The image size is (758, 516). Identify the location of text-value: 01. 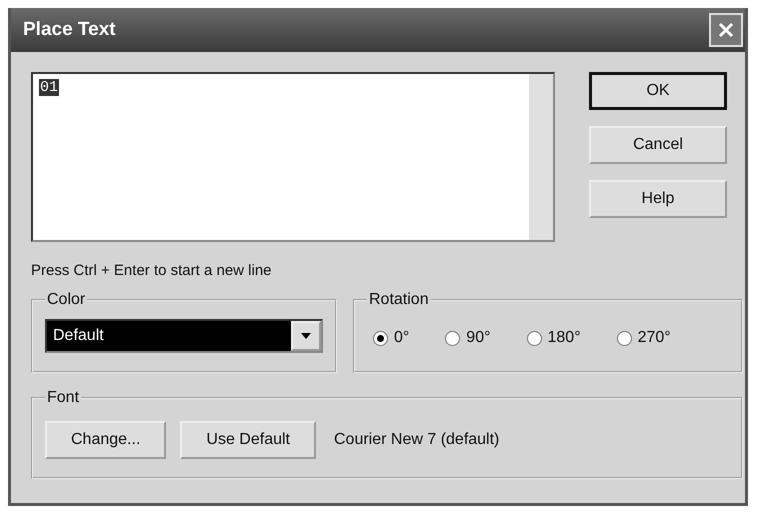
(49, 87).